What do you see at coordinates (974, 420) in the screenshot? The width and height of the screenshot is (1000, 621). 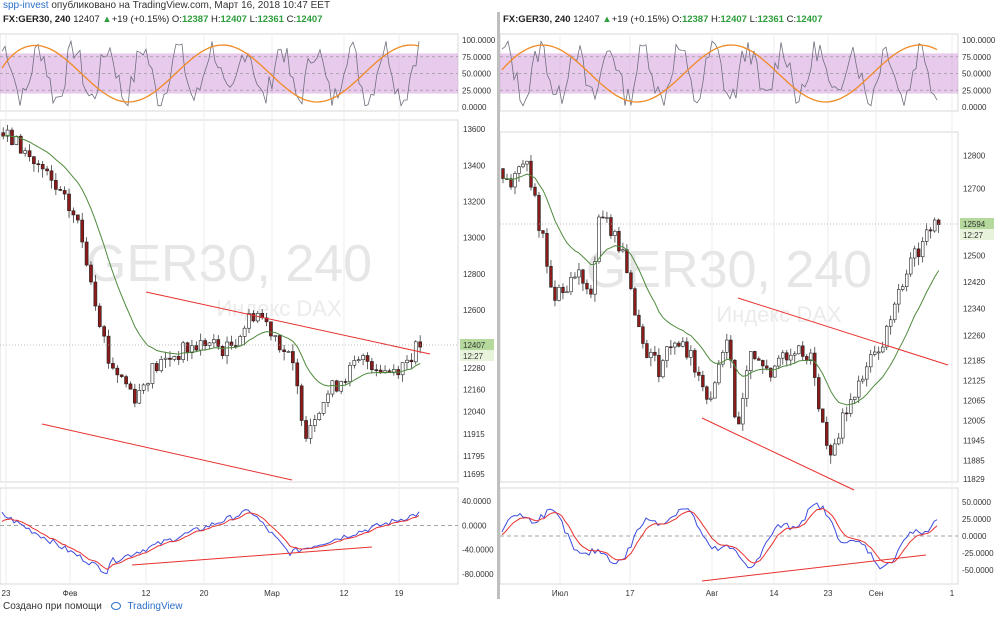 I see `price-tick-label: 12005` at bounding box center [974, 420].